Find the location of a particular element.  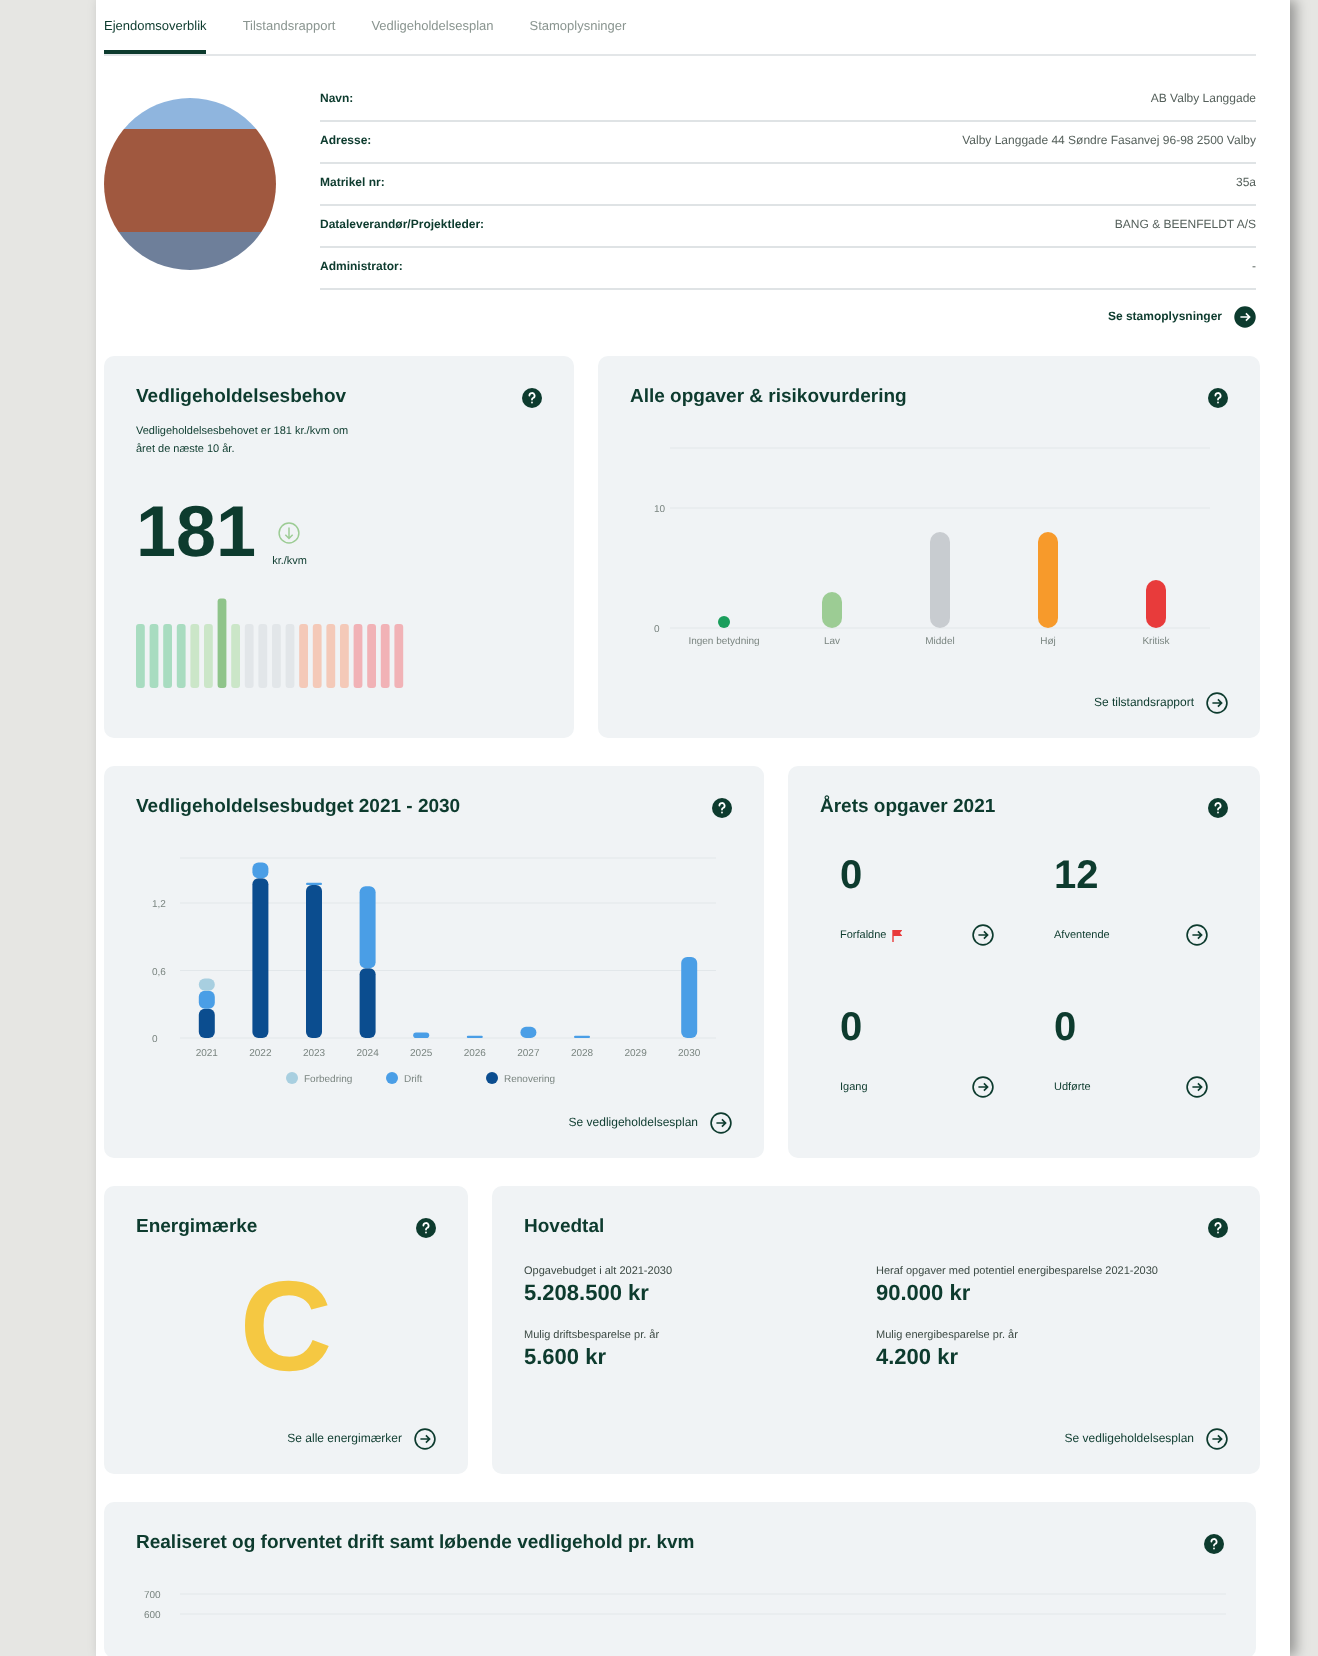

card-title: Realiseret og forventet drift samt løbende vedligehold pr. kvm is located at coordinates (415, 1543).